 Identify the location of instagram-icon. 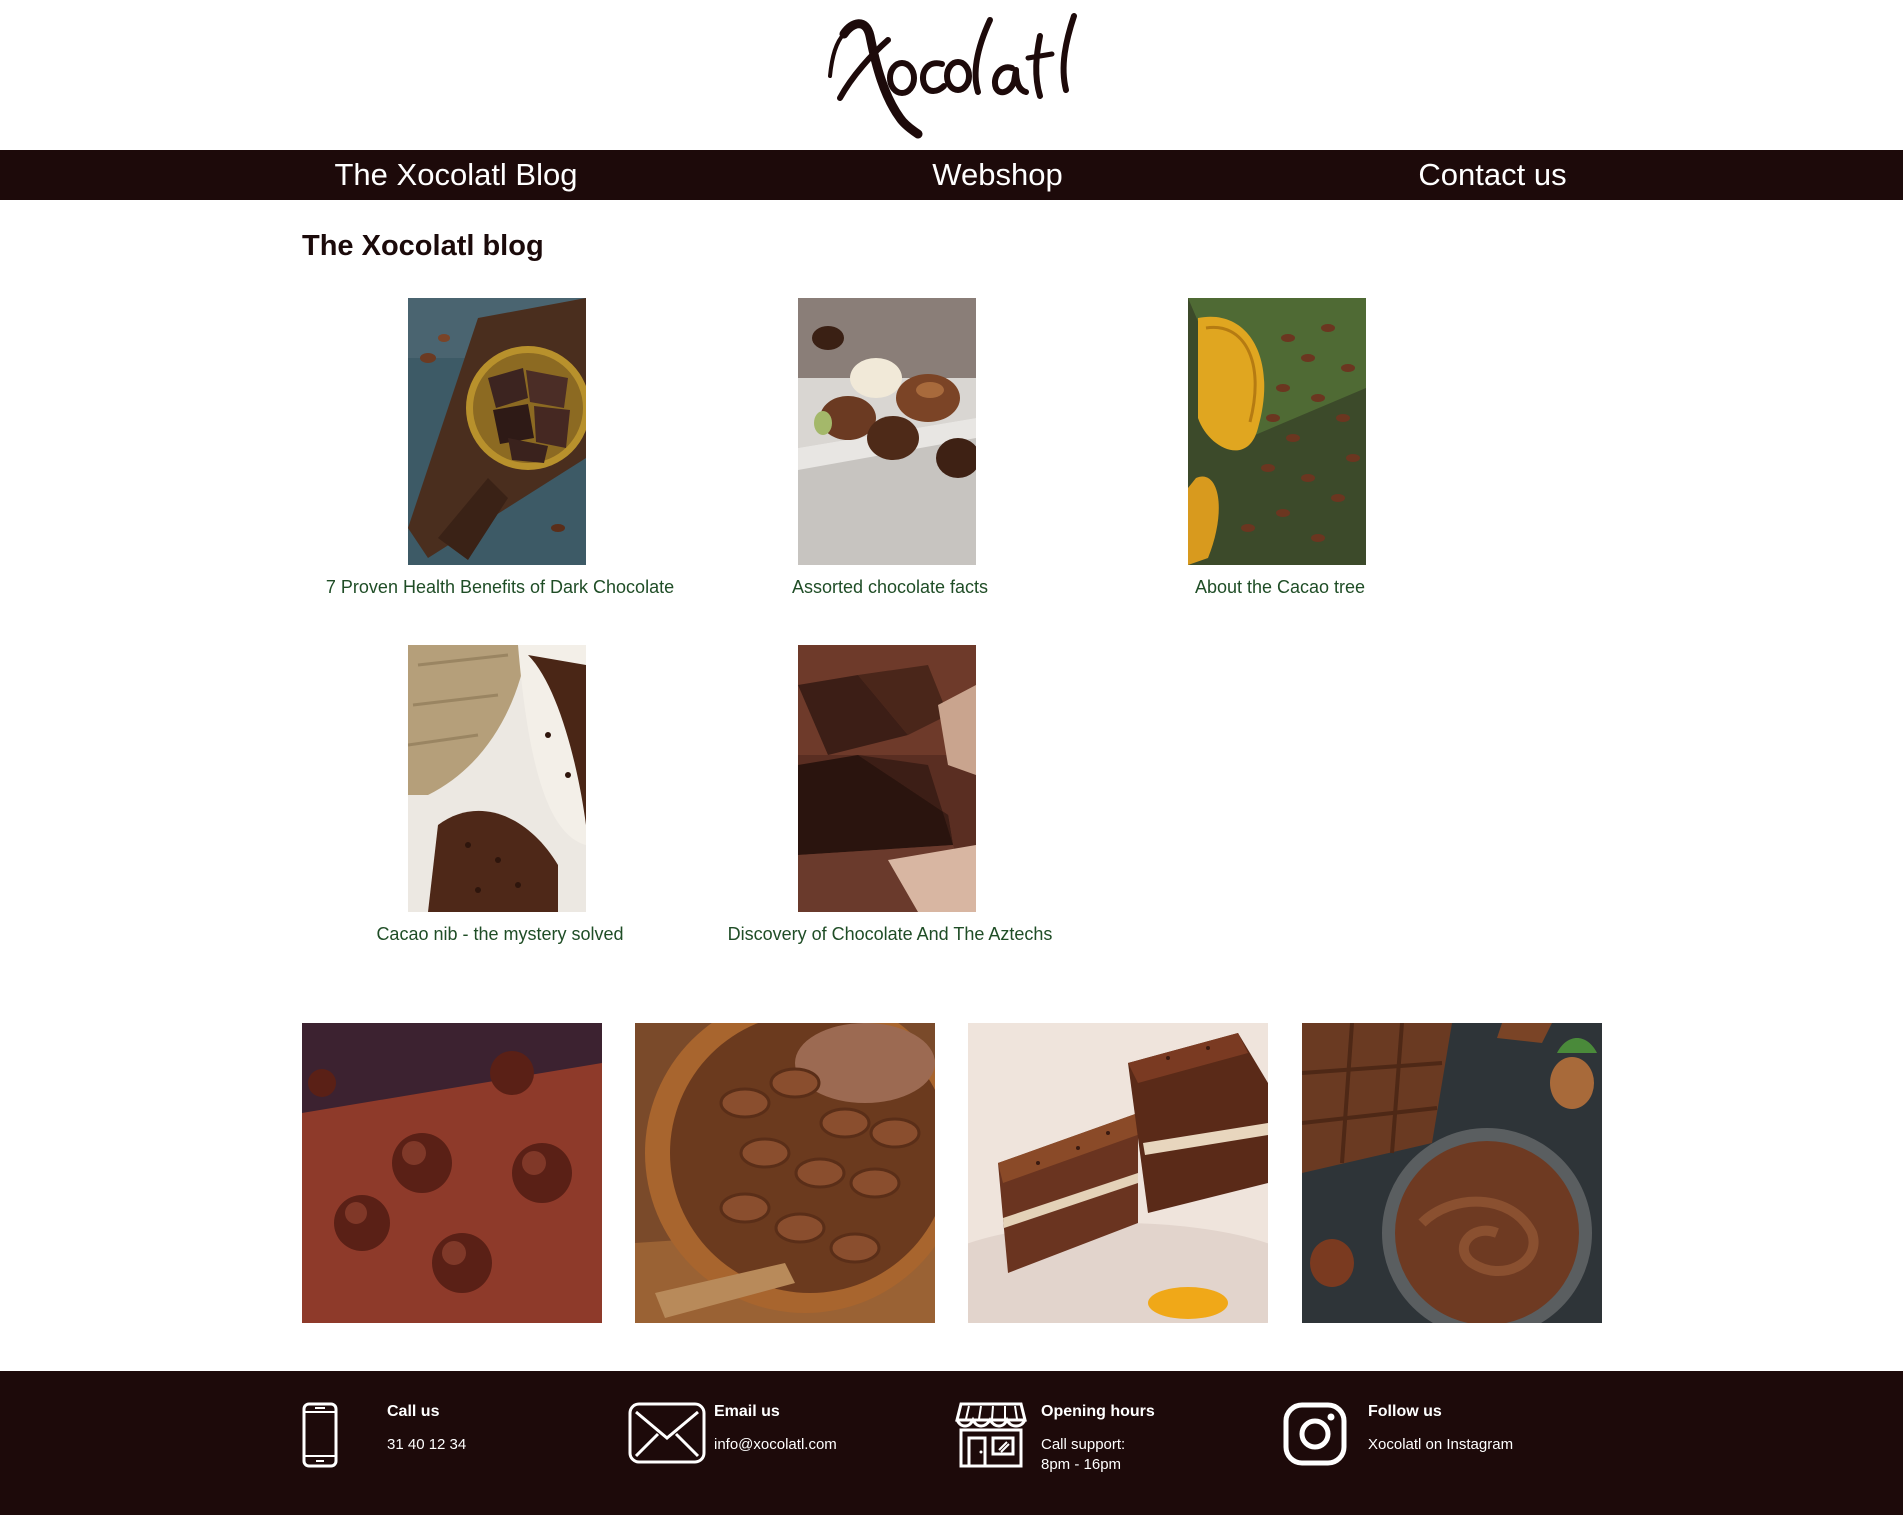
(1315, 1434).